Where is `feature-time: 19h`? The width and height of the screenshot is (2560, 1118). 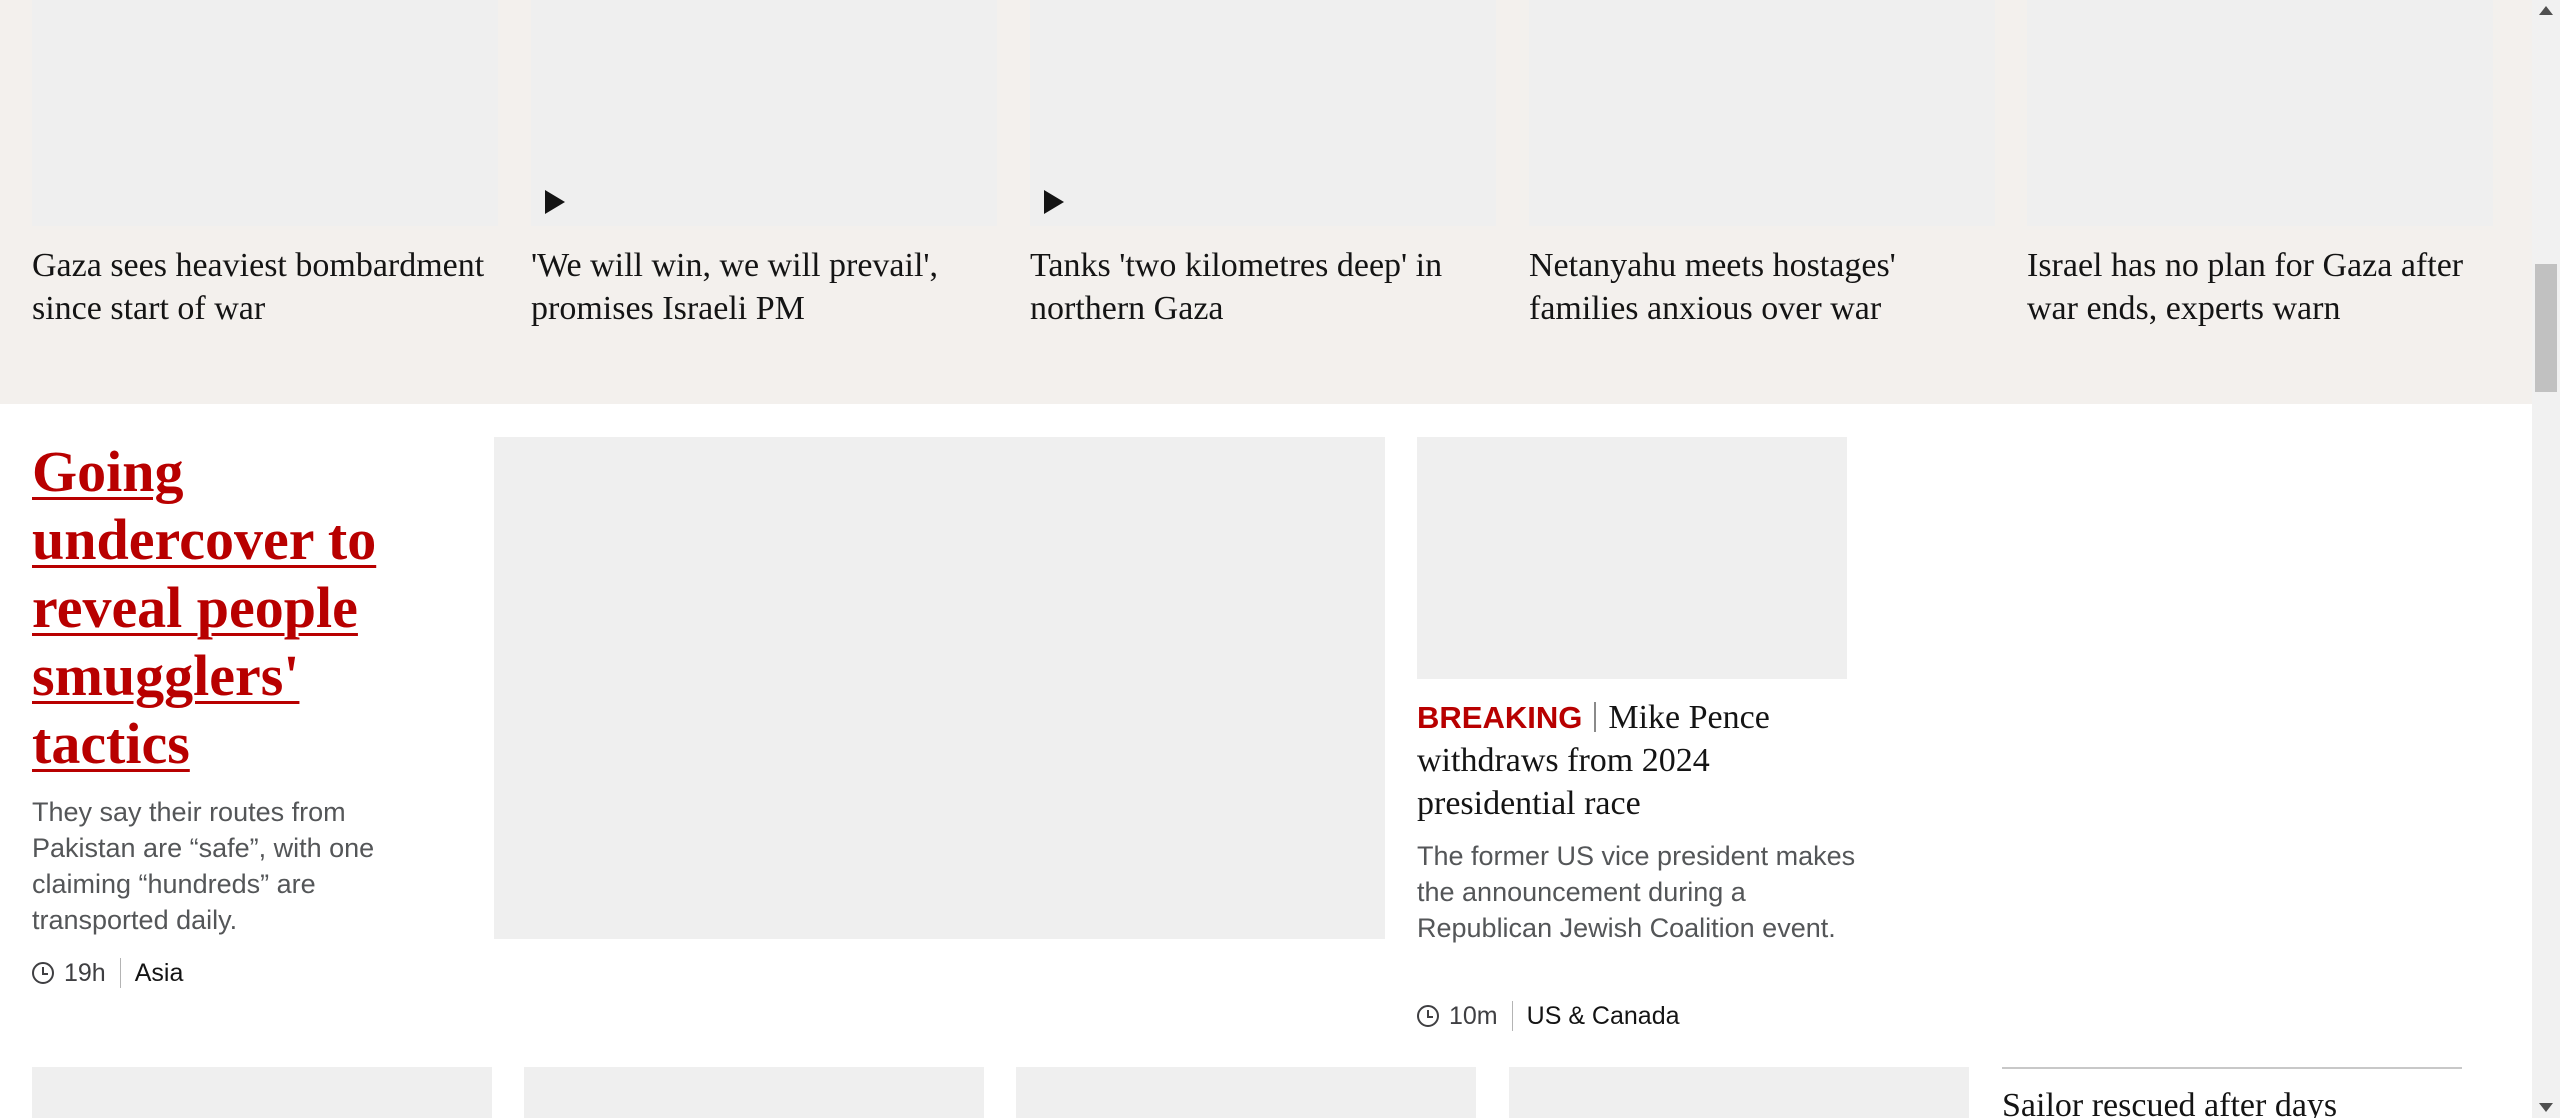
feature-time: 19h is located at coordinates (85, 972).